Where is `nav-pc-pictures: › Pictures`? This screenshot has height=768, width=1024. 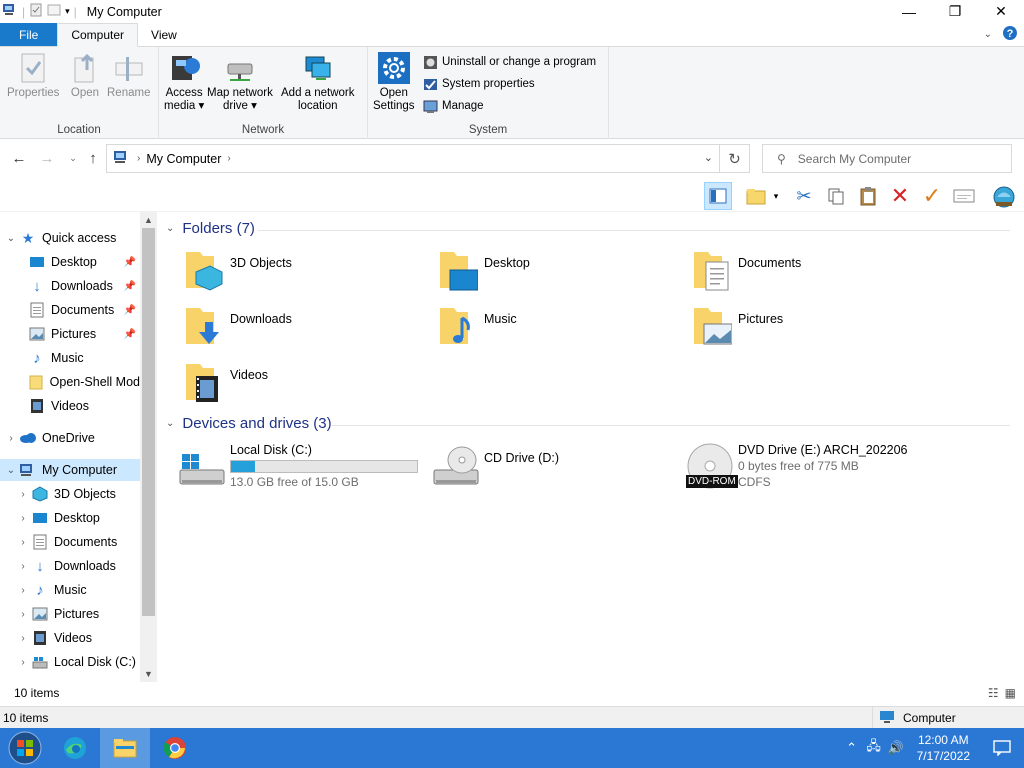 nav-pc-pictures: › Pictures is located at coordinates (70, 614).